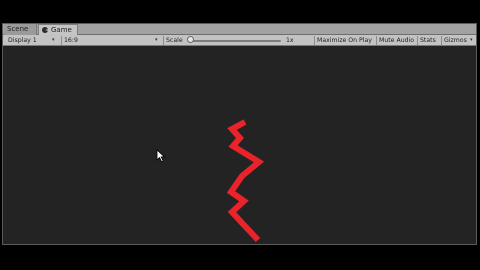 This screenshot has width=480, height=270. Describe the element at coordinates (61, 30) in the screenshot. I see `tab-game-label: Game` at that location.